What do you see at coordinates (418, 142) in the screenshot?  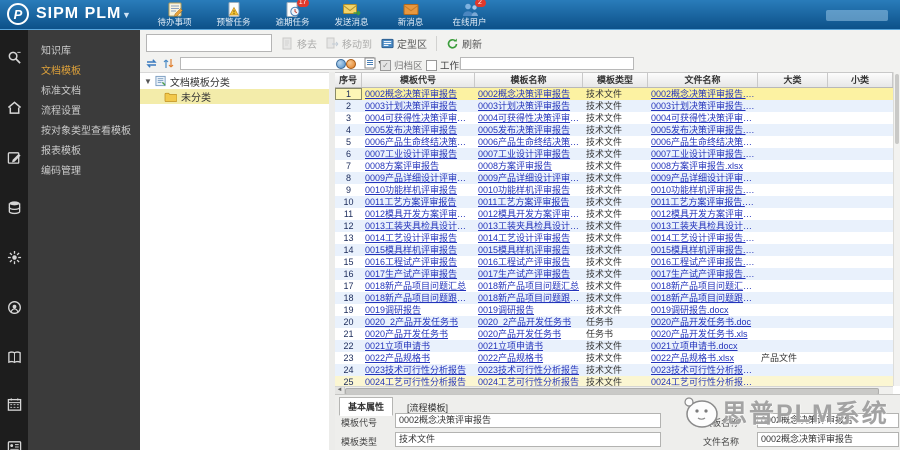 I see `cell-模板代号: 0006产品生命终结决策评审报告` at bounding box center [418, 142].